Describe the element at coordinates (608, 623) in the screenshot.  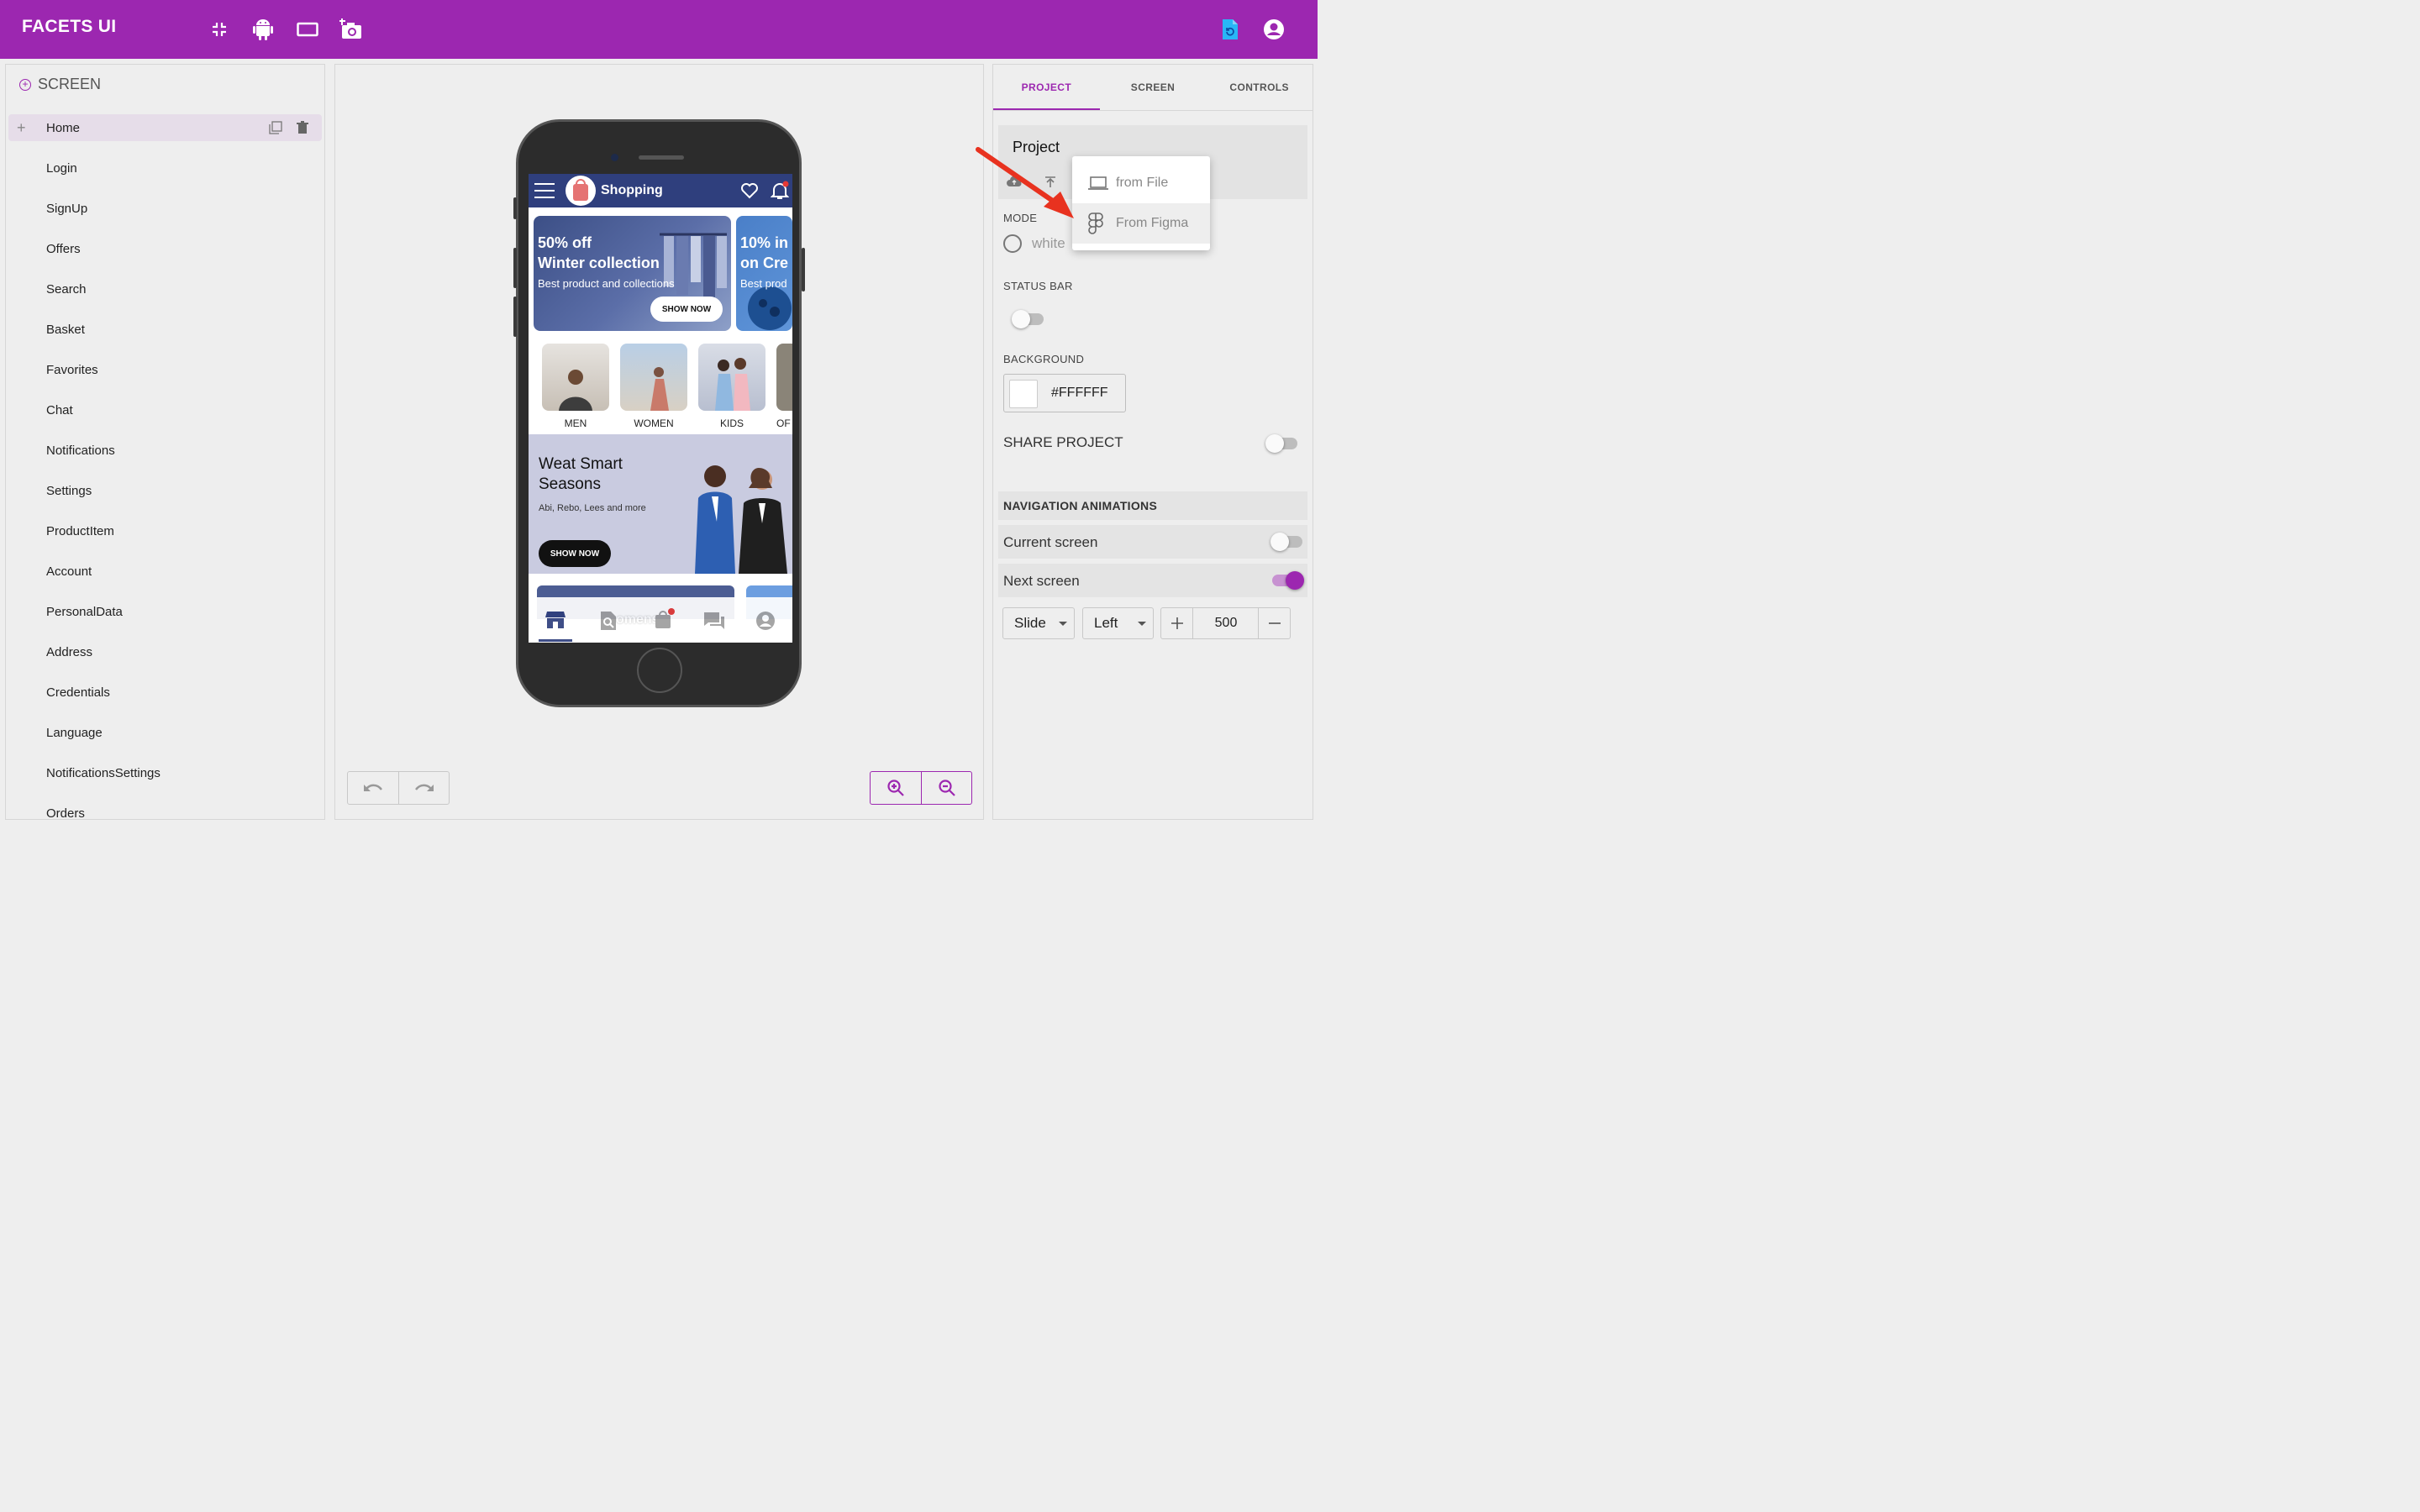
I see `search-nav-icon` at that location.